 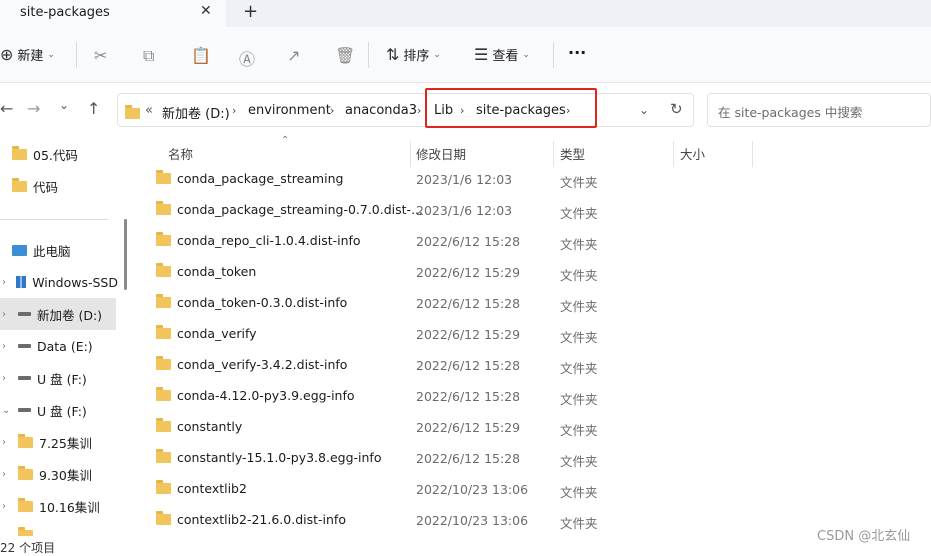 What do you see at coordinates (51, 506) in the screenshot?
I see `sidebar-item-10-16: › 10.16集训` at bounding box center [51, 506].